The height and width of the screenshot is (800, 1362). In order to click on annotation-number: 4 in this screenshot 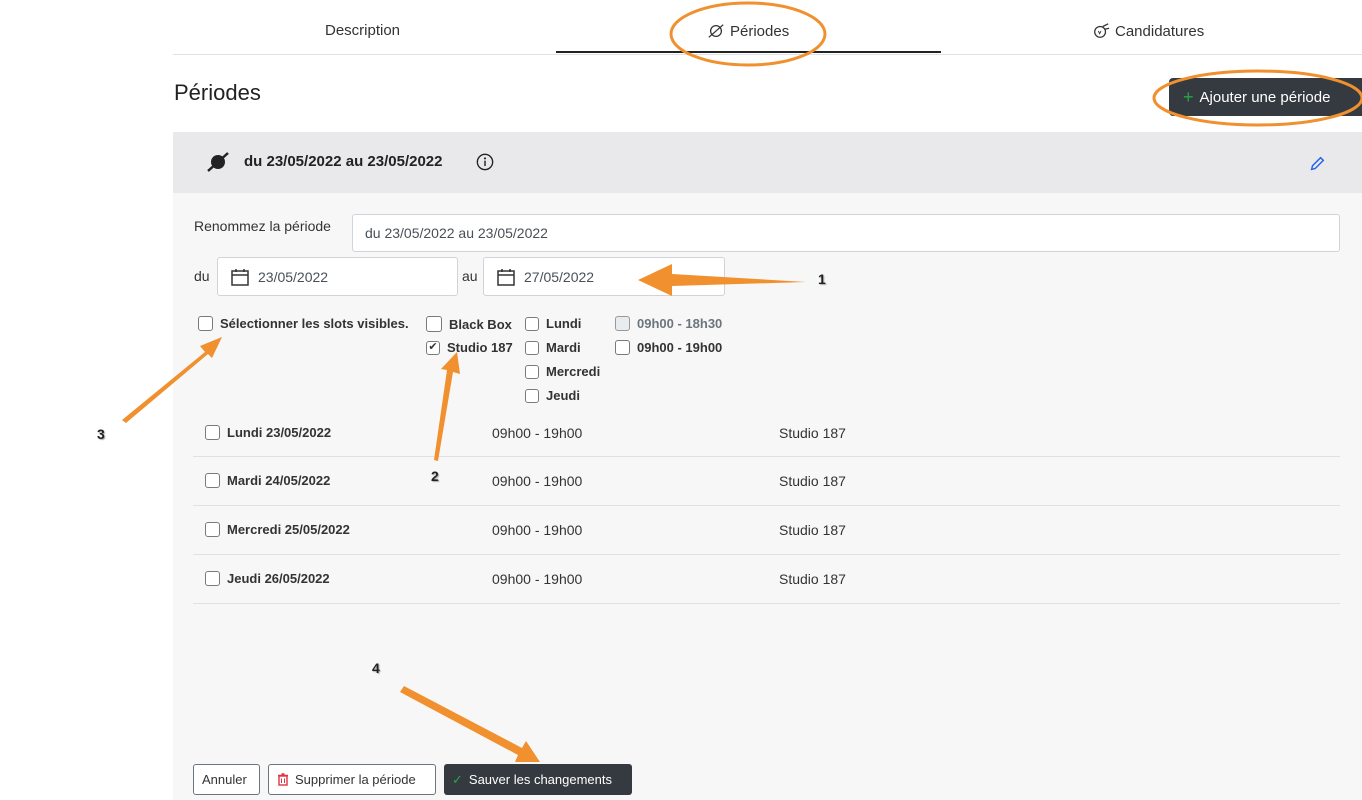, I will do `click(376, 668)`.